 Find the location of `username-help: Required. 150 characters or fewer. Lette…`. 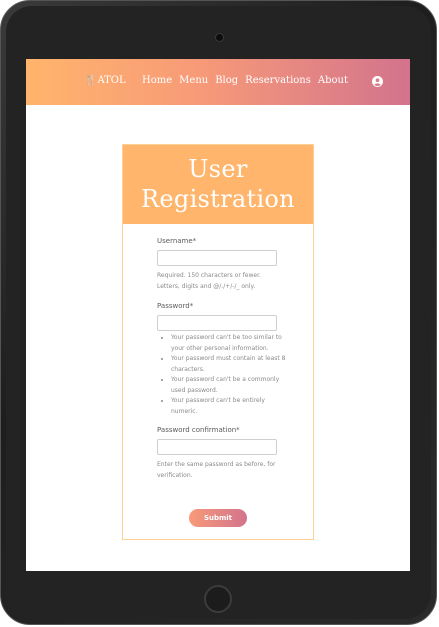

username-help: Required. 150 characters or fewer. Lette… is located at coordinates (222, 281).